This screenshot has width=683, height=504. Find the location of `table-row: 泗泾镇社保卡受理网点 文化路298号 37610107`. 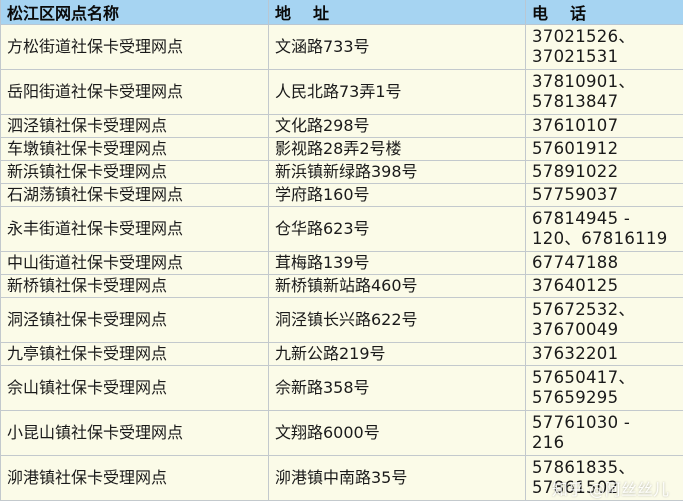

table-row: 泗泾镇社保卡受理网点 文化路298号 37610107 is located at coordinates (341, 126).